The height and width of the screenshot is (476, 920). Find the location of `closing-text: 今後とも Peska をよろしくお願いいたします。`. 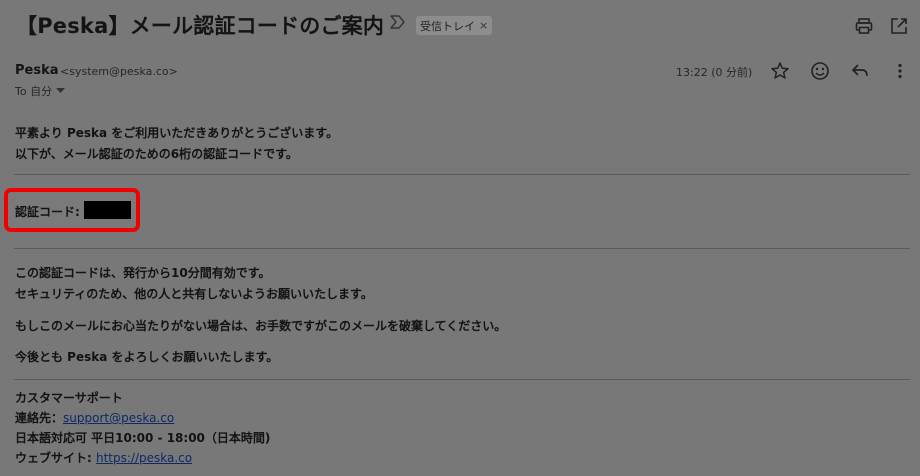

closing-text: 今後とも Peska をよろしくお願いいたします。 is located at coordinates (147, 357).